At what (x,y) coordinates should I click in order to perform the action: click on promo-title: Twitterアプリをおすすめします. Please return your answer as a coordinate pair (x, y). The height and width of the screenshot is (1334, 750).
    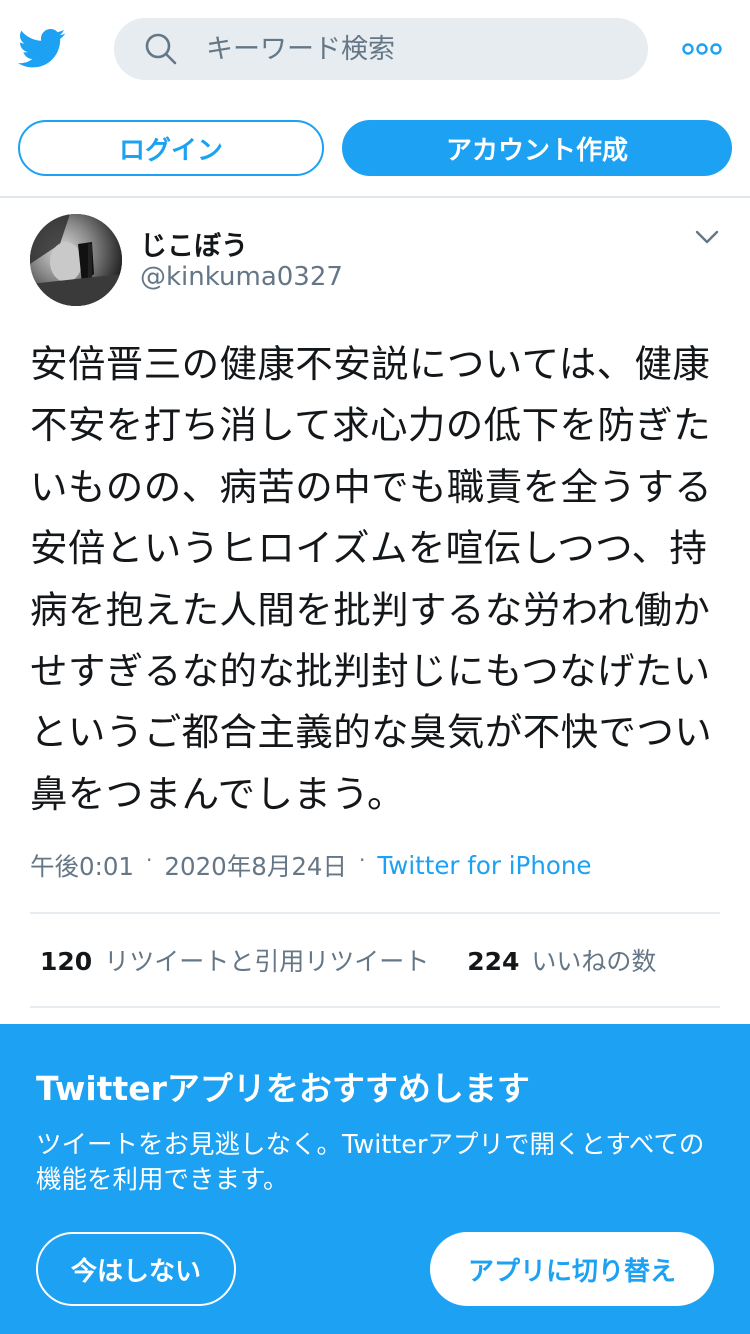
    Looking at the image, I should click on (283, 1088).